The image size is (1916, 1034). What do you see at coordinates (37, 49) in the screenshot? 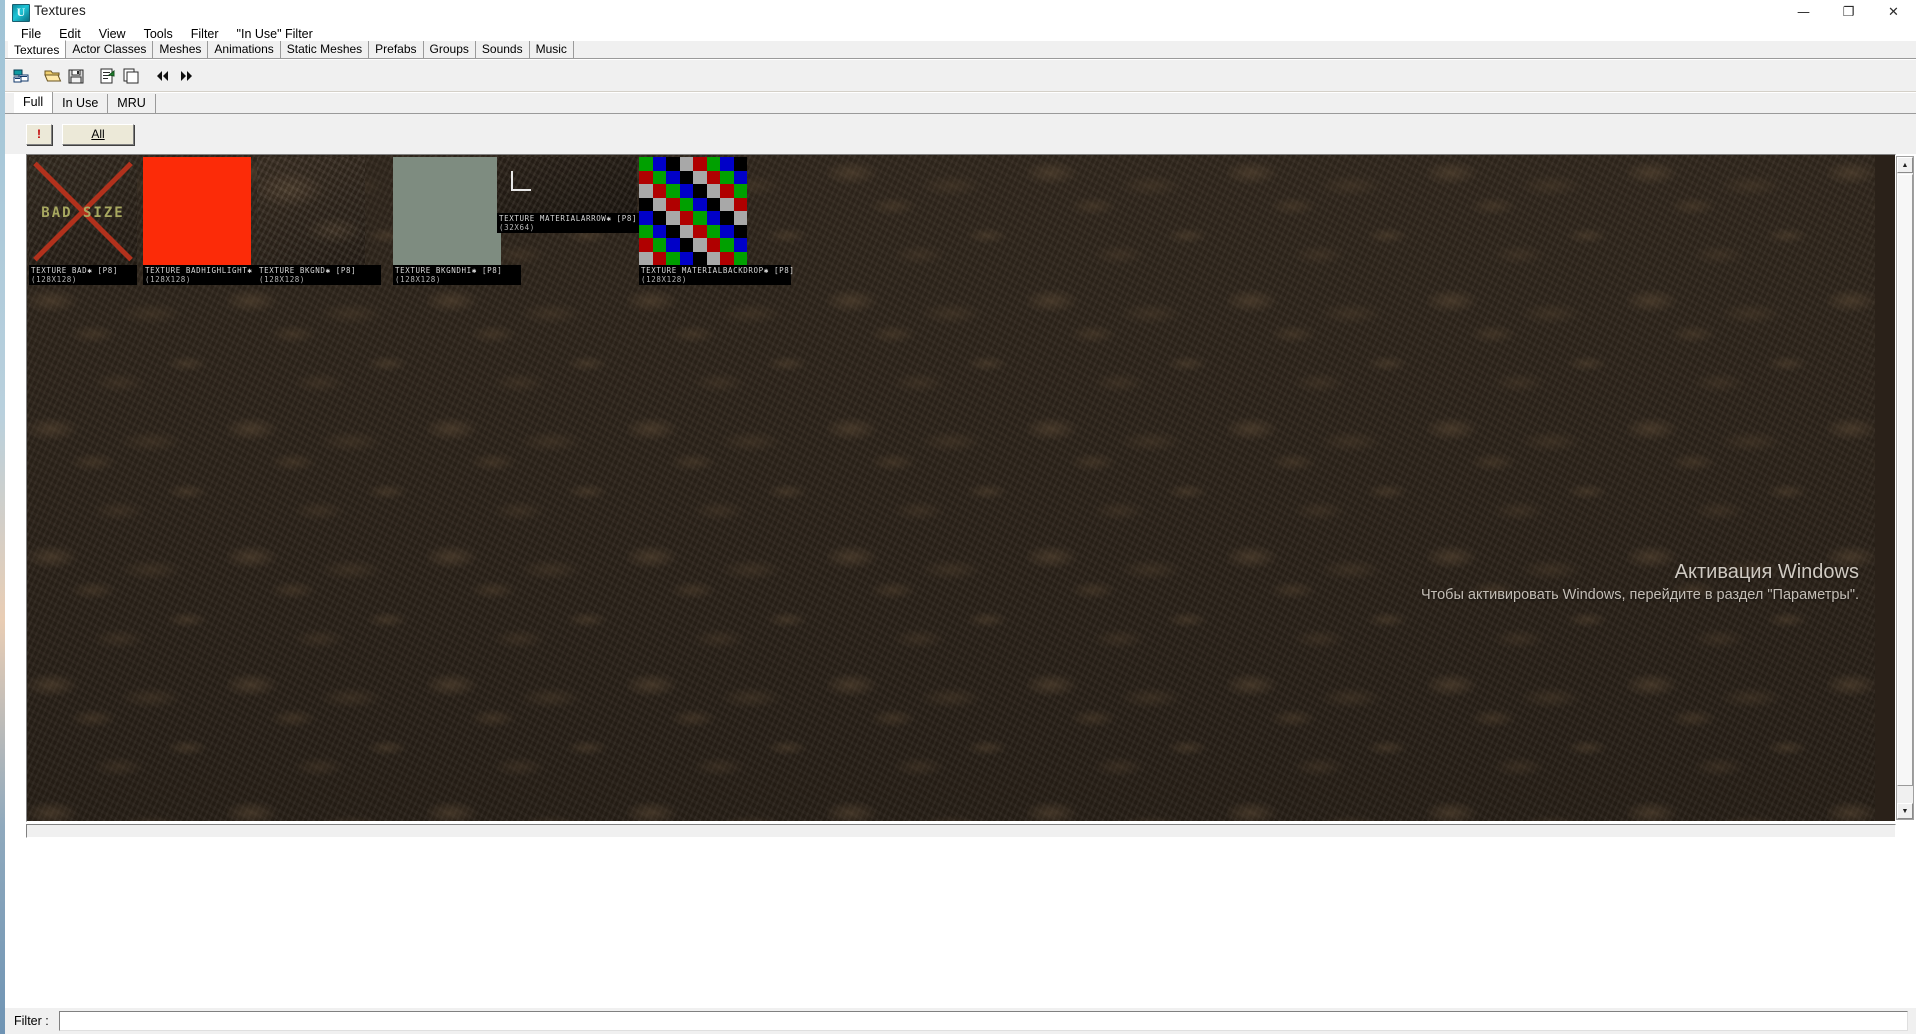
I see `tab-textures: Textures` at bounding box center [37, 49].